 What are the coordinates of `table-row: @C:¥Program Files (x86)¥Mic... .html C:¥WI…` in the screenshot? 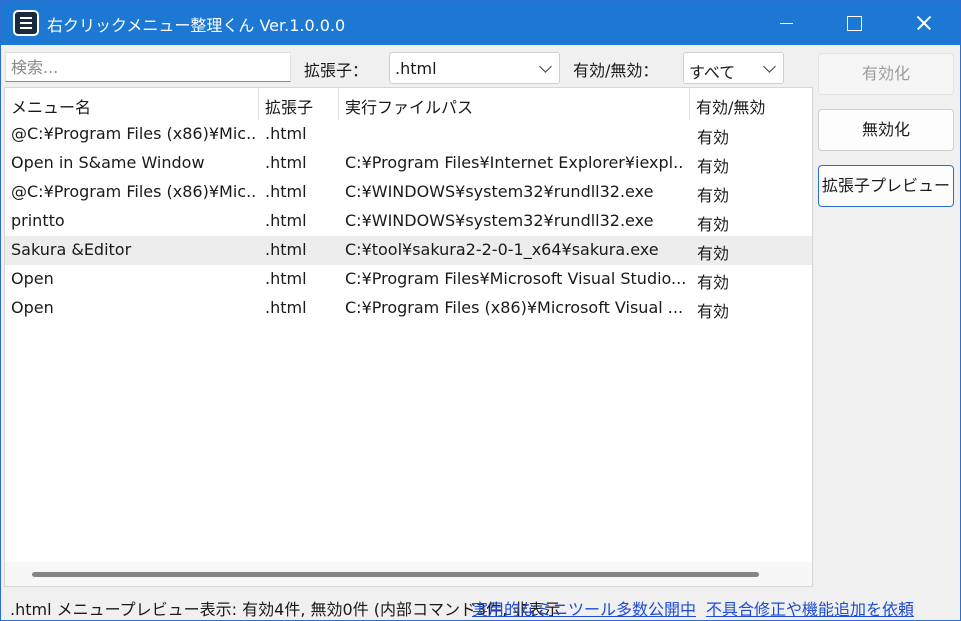 It's located at (408, 192).